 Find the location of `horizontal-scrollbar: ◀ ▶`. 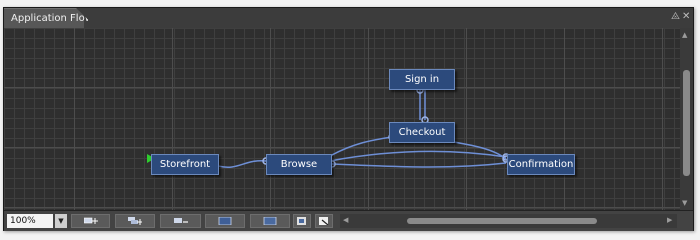

horizontal-scrollbar: ◀ ▶ is located at coordinates (508, 221).